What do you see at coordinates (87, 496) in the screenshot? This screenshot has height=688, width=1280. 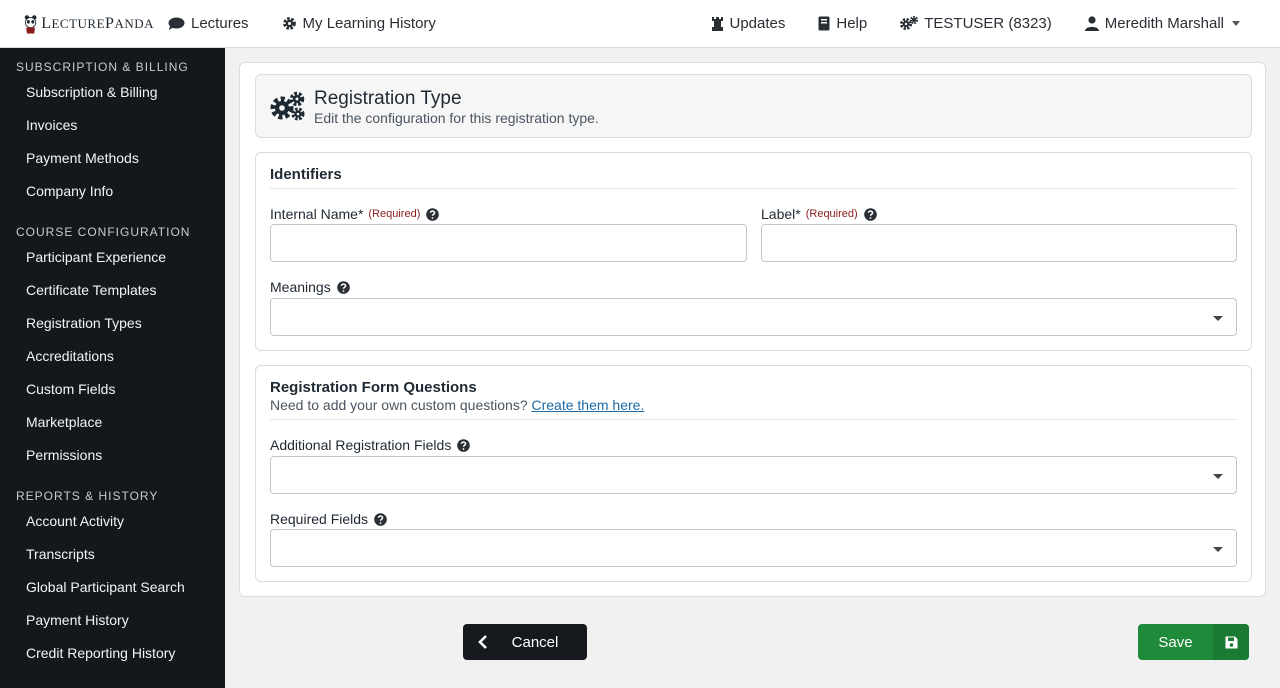 I see `sidebar-section-reports: Reports & History` at bounding box center [87, 496].